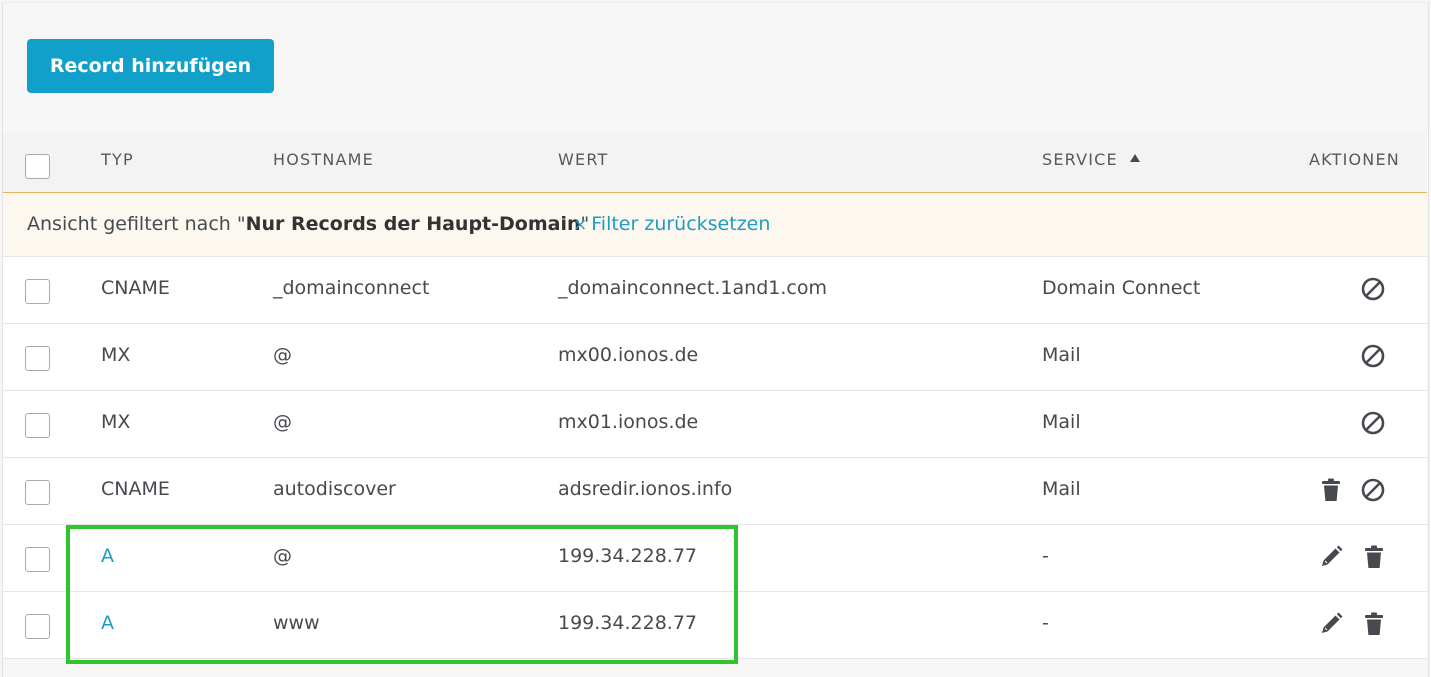  What do you see at coordinates (715, 558) in the screenshot?
I see `table-row: A @ 199.34.228.77 -` at bounding box center [715, 558].